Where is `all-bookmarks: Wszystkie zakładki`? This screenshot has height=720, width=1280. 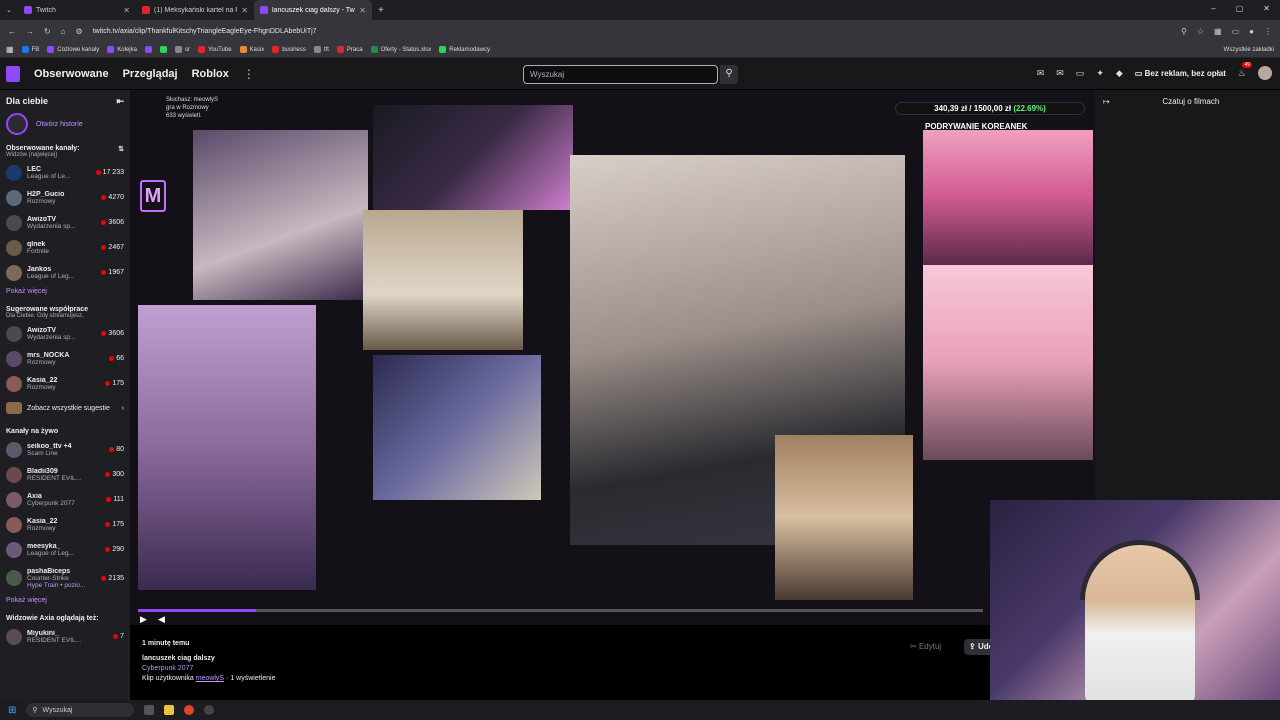 all-bookmarks: Wszystkie zakładki is located at coordinates (1249, 50).